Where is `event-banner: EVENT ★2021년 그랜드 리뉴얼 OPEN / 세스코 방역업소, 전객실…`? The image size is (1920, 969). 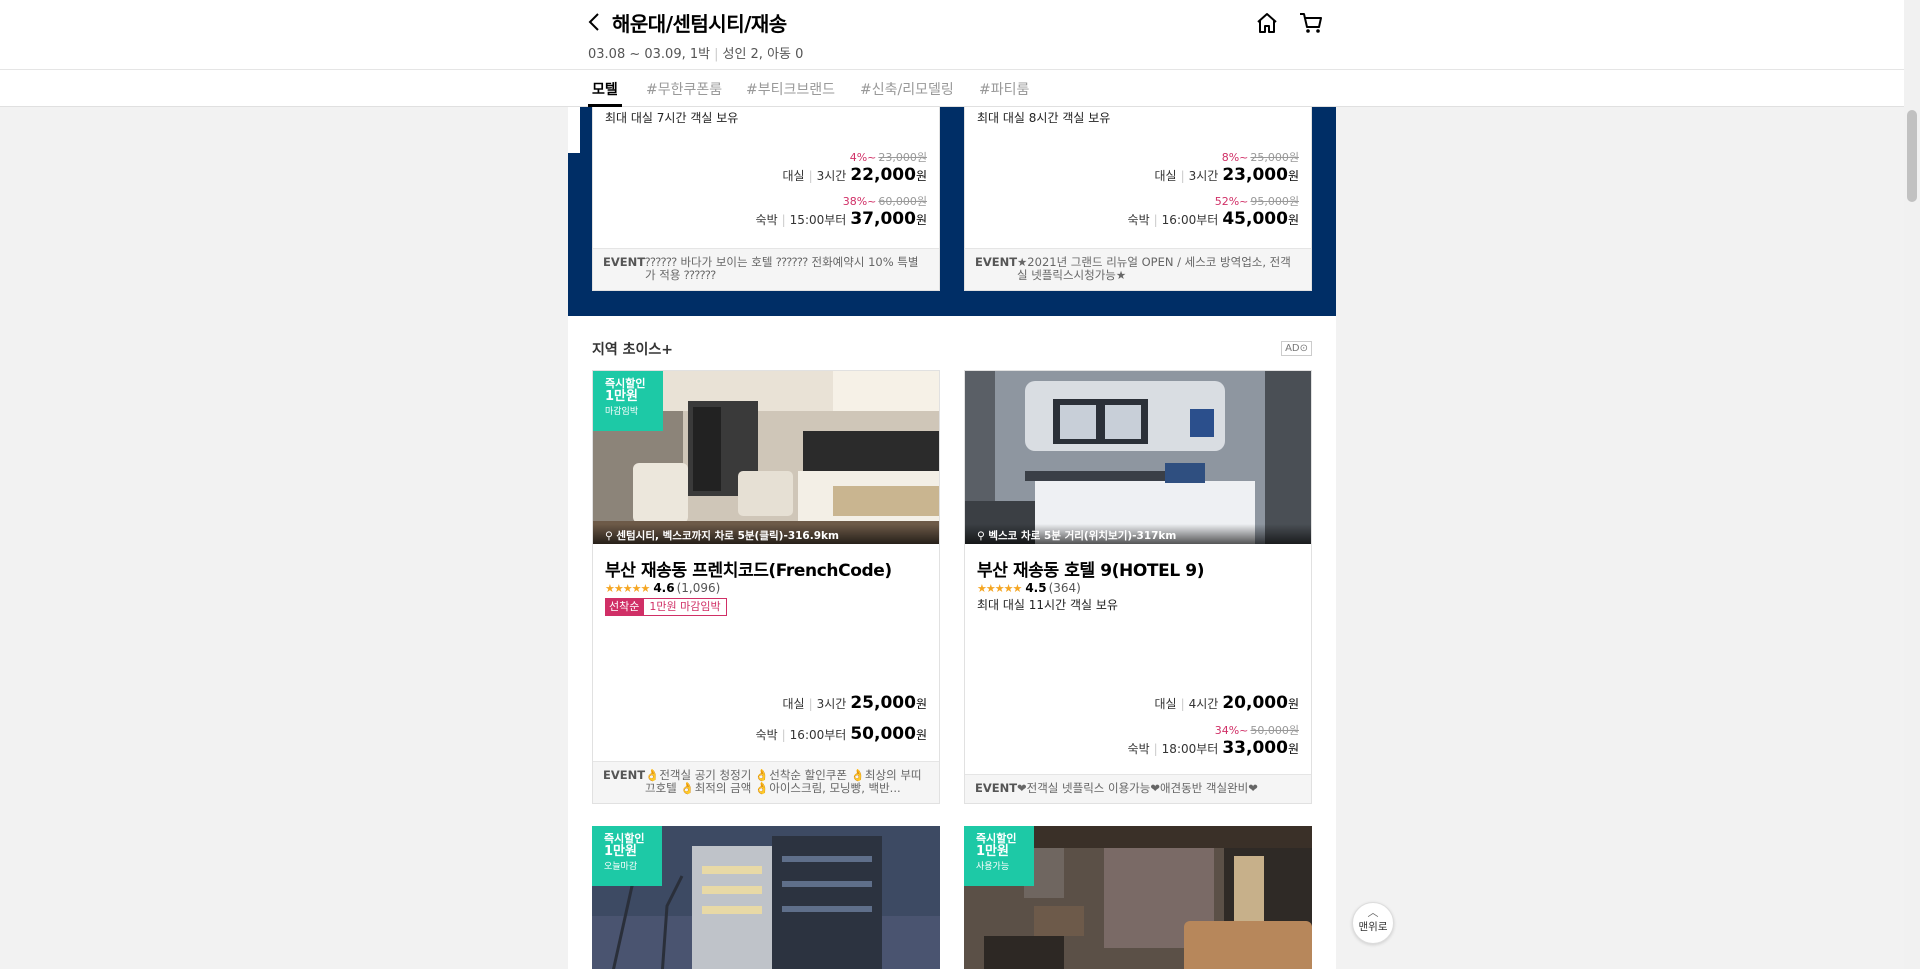 event-banner: EVENT ★2021년 그랜드 리뉴얼 OPEN / 세스코 방역업소, 전객실… is located at coordinates (1138, 269).